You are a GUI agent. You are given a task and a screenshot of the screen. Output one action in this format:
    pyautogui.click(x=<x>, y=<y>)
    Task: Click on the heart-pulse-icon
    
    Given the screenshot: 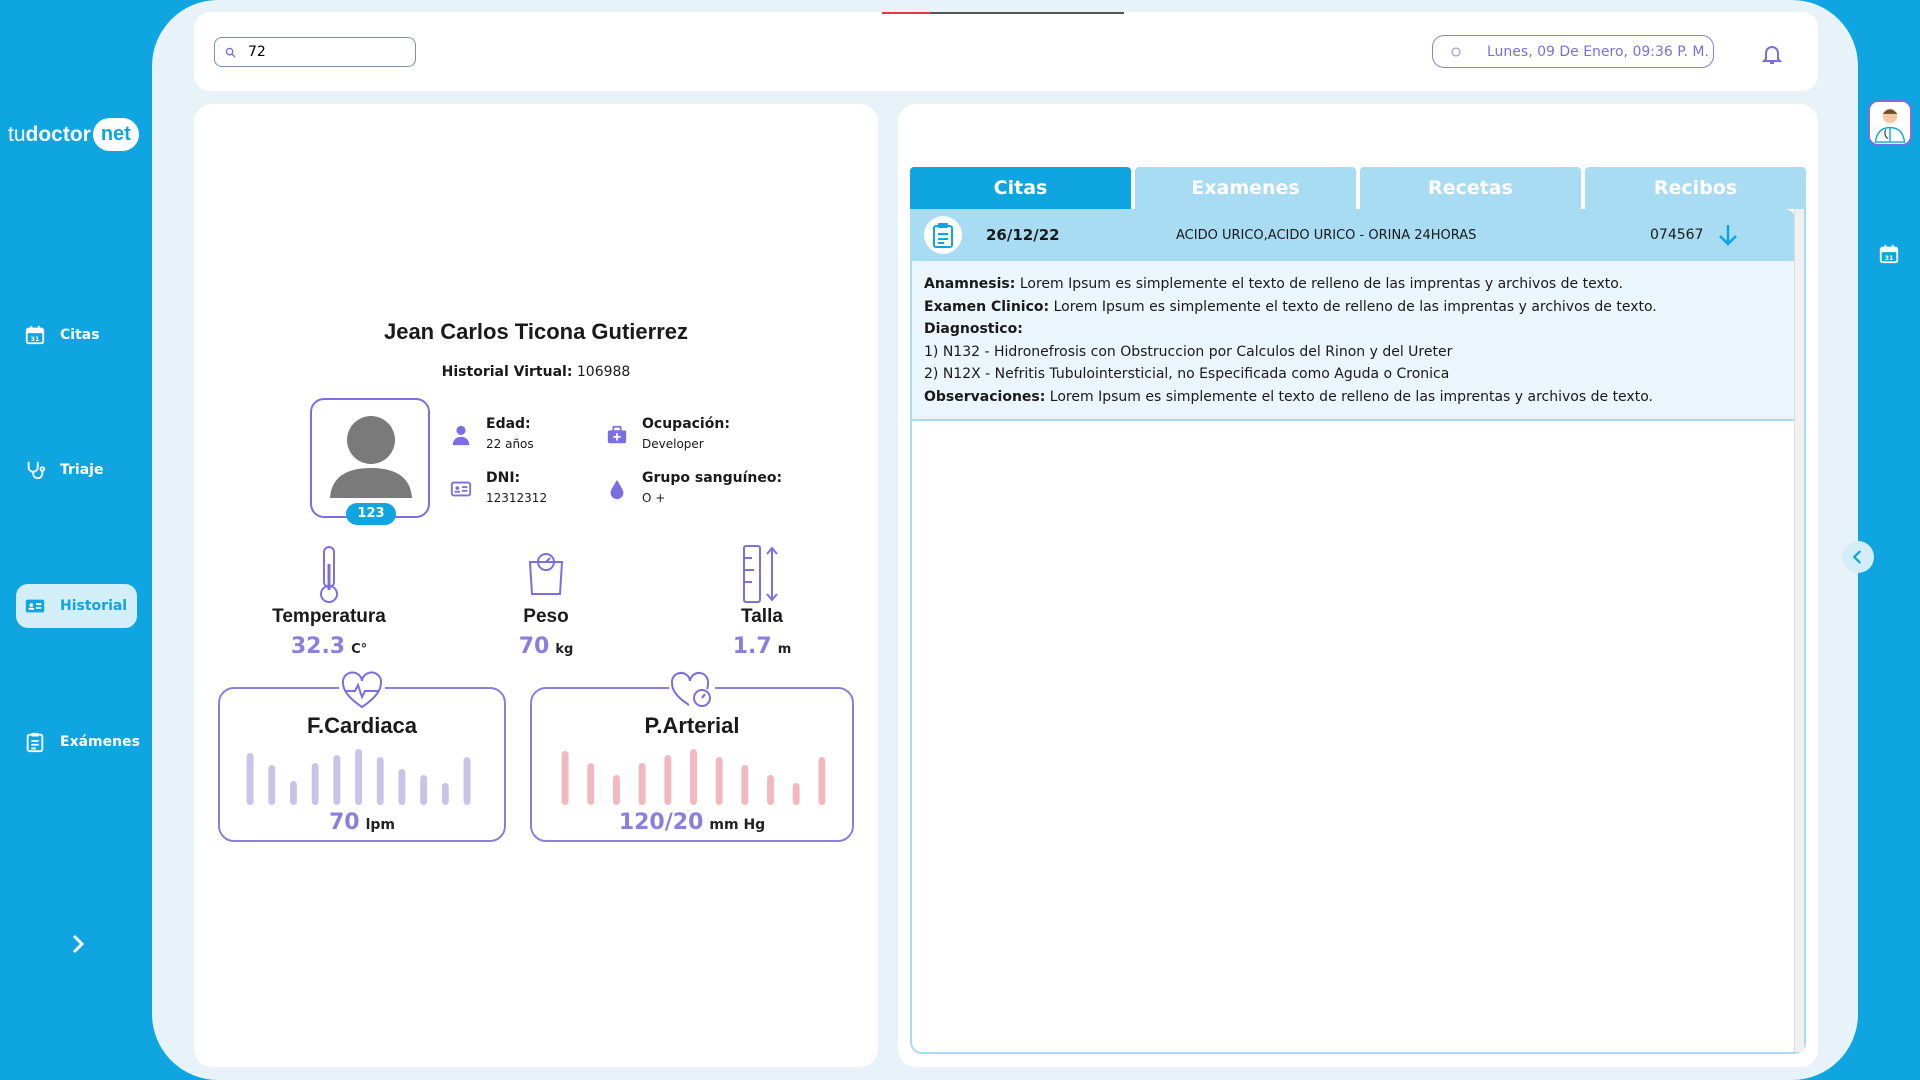 What is the action you would take?
    pyautogui.click(x=362, y=691)
    